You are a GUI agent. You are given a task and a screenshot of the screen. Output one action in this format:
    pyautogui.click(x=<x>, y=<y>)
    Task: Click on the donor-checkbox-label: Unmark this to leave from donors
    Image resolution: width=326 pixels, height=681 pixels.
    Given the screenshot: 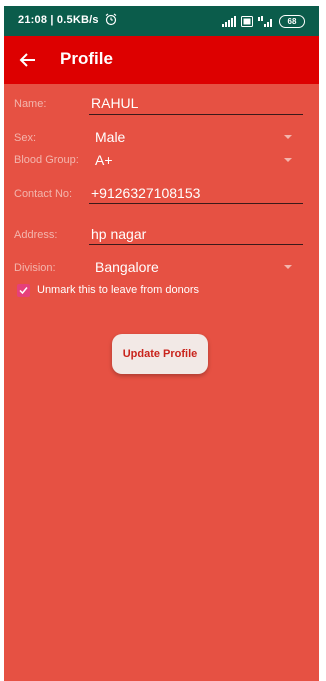 What is the action you would take?
    pyautogui.click(x=118, y=290)
    